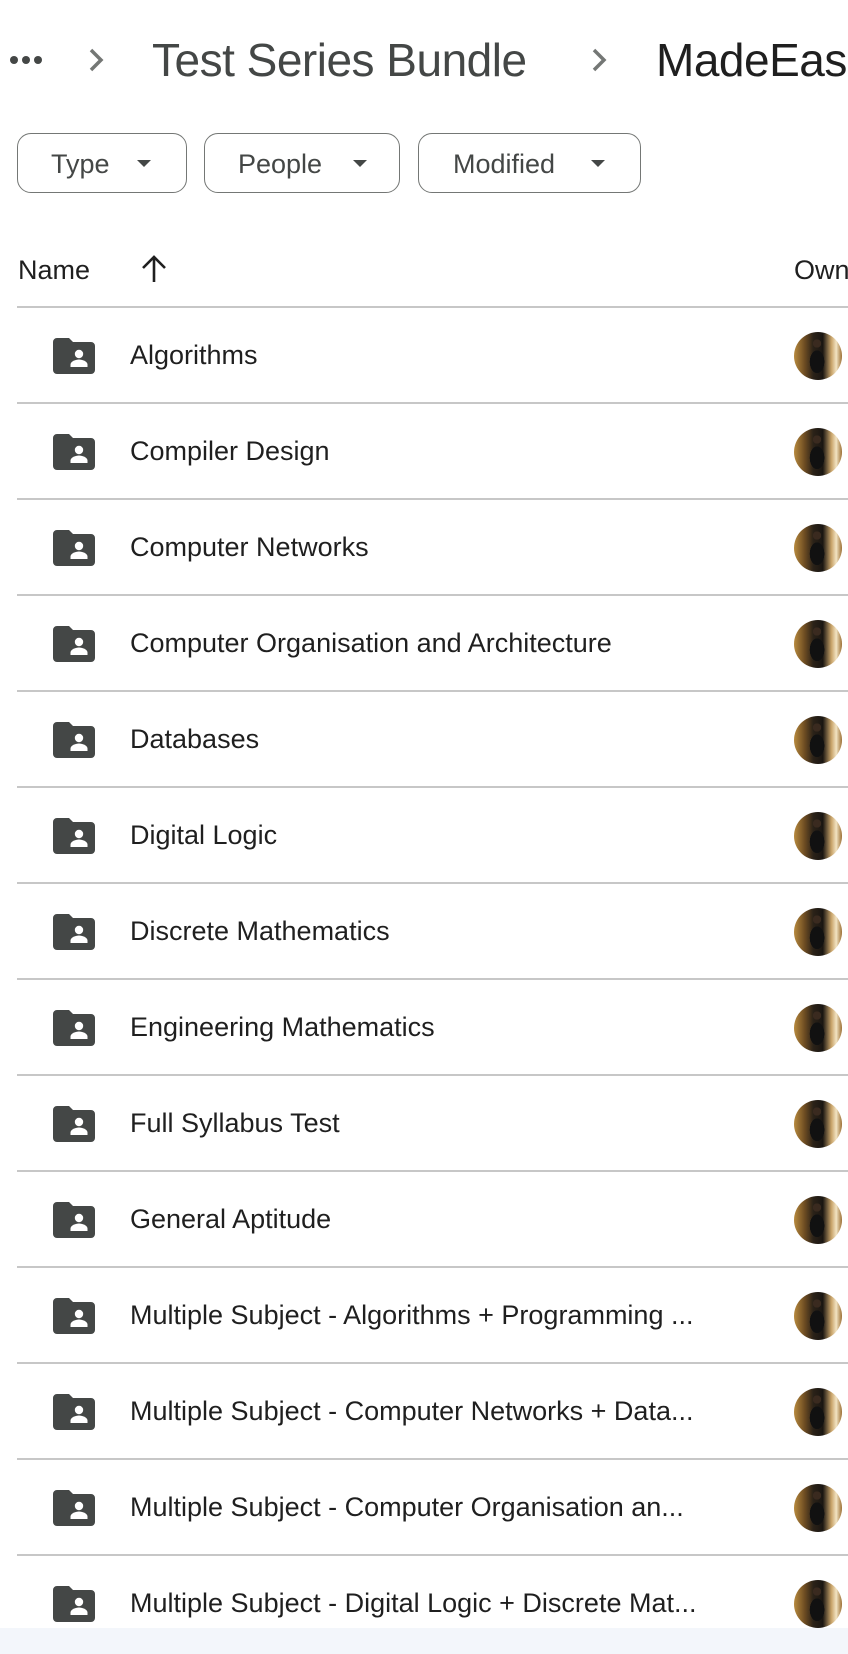 Image resolution: width=848 pixels, height=1654 pixels. What do you see at coordinates (432, 738) in the screenshot?
I see `folder-row: Databases` at bounding box center [432, 738].